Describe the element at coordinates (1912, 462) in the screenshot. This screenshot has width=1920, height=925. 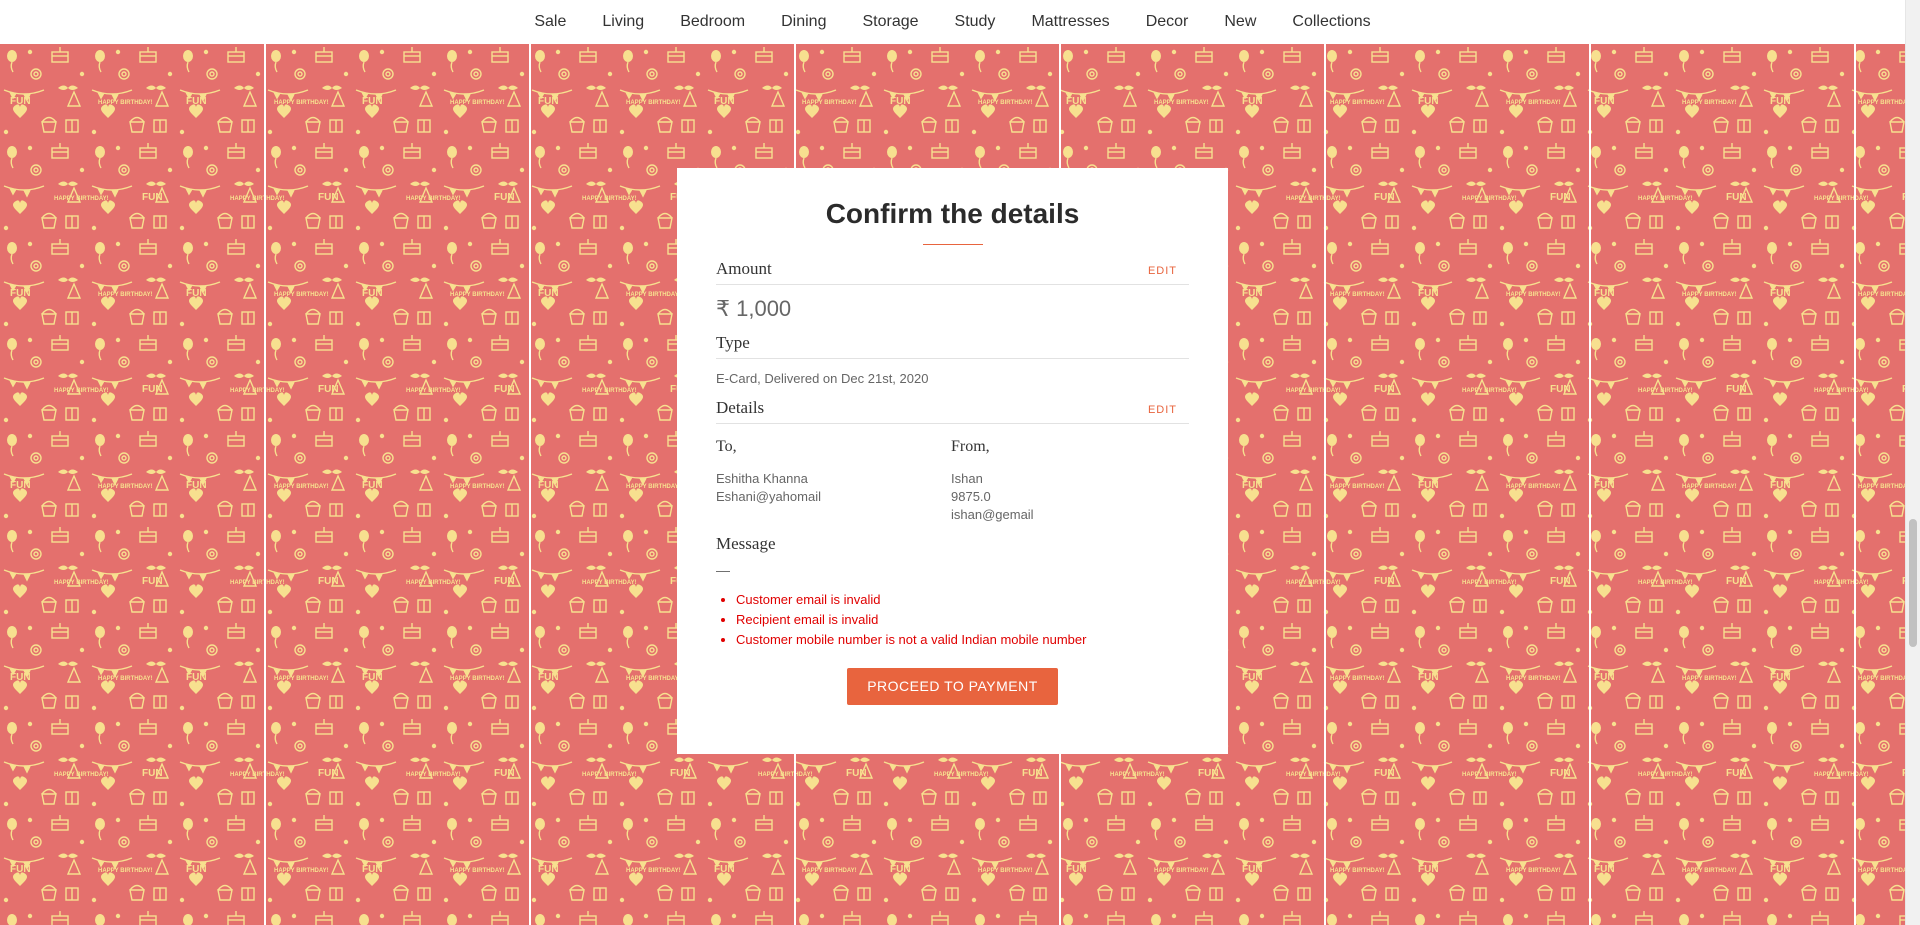
I see `vertical-scrollbar` at that location.